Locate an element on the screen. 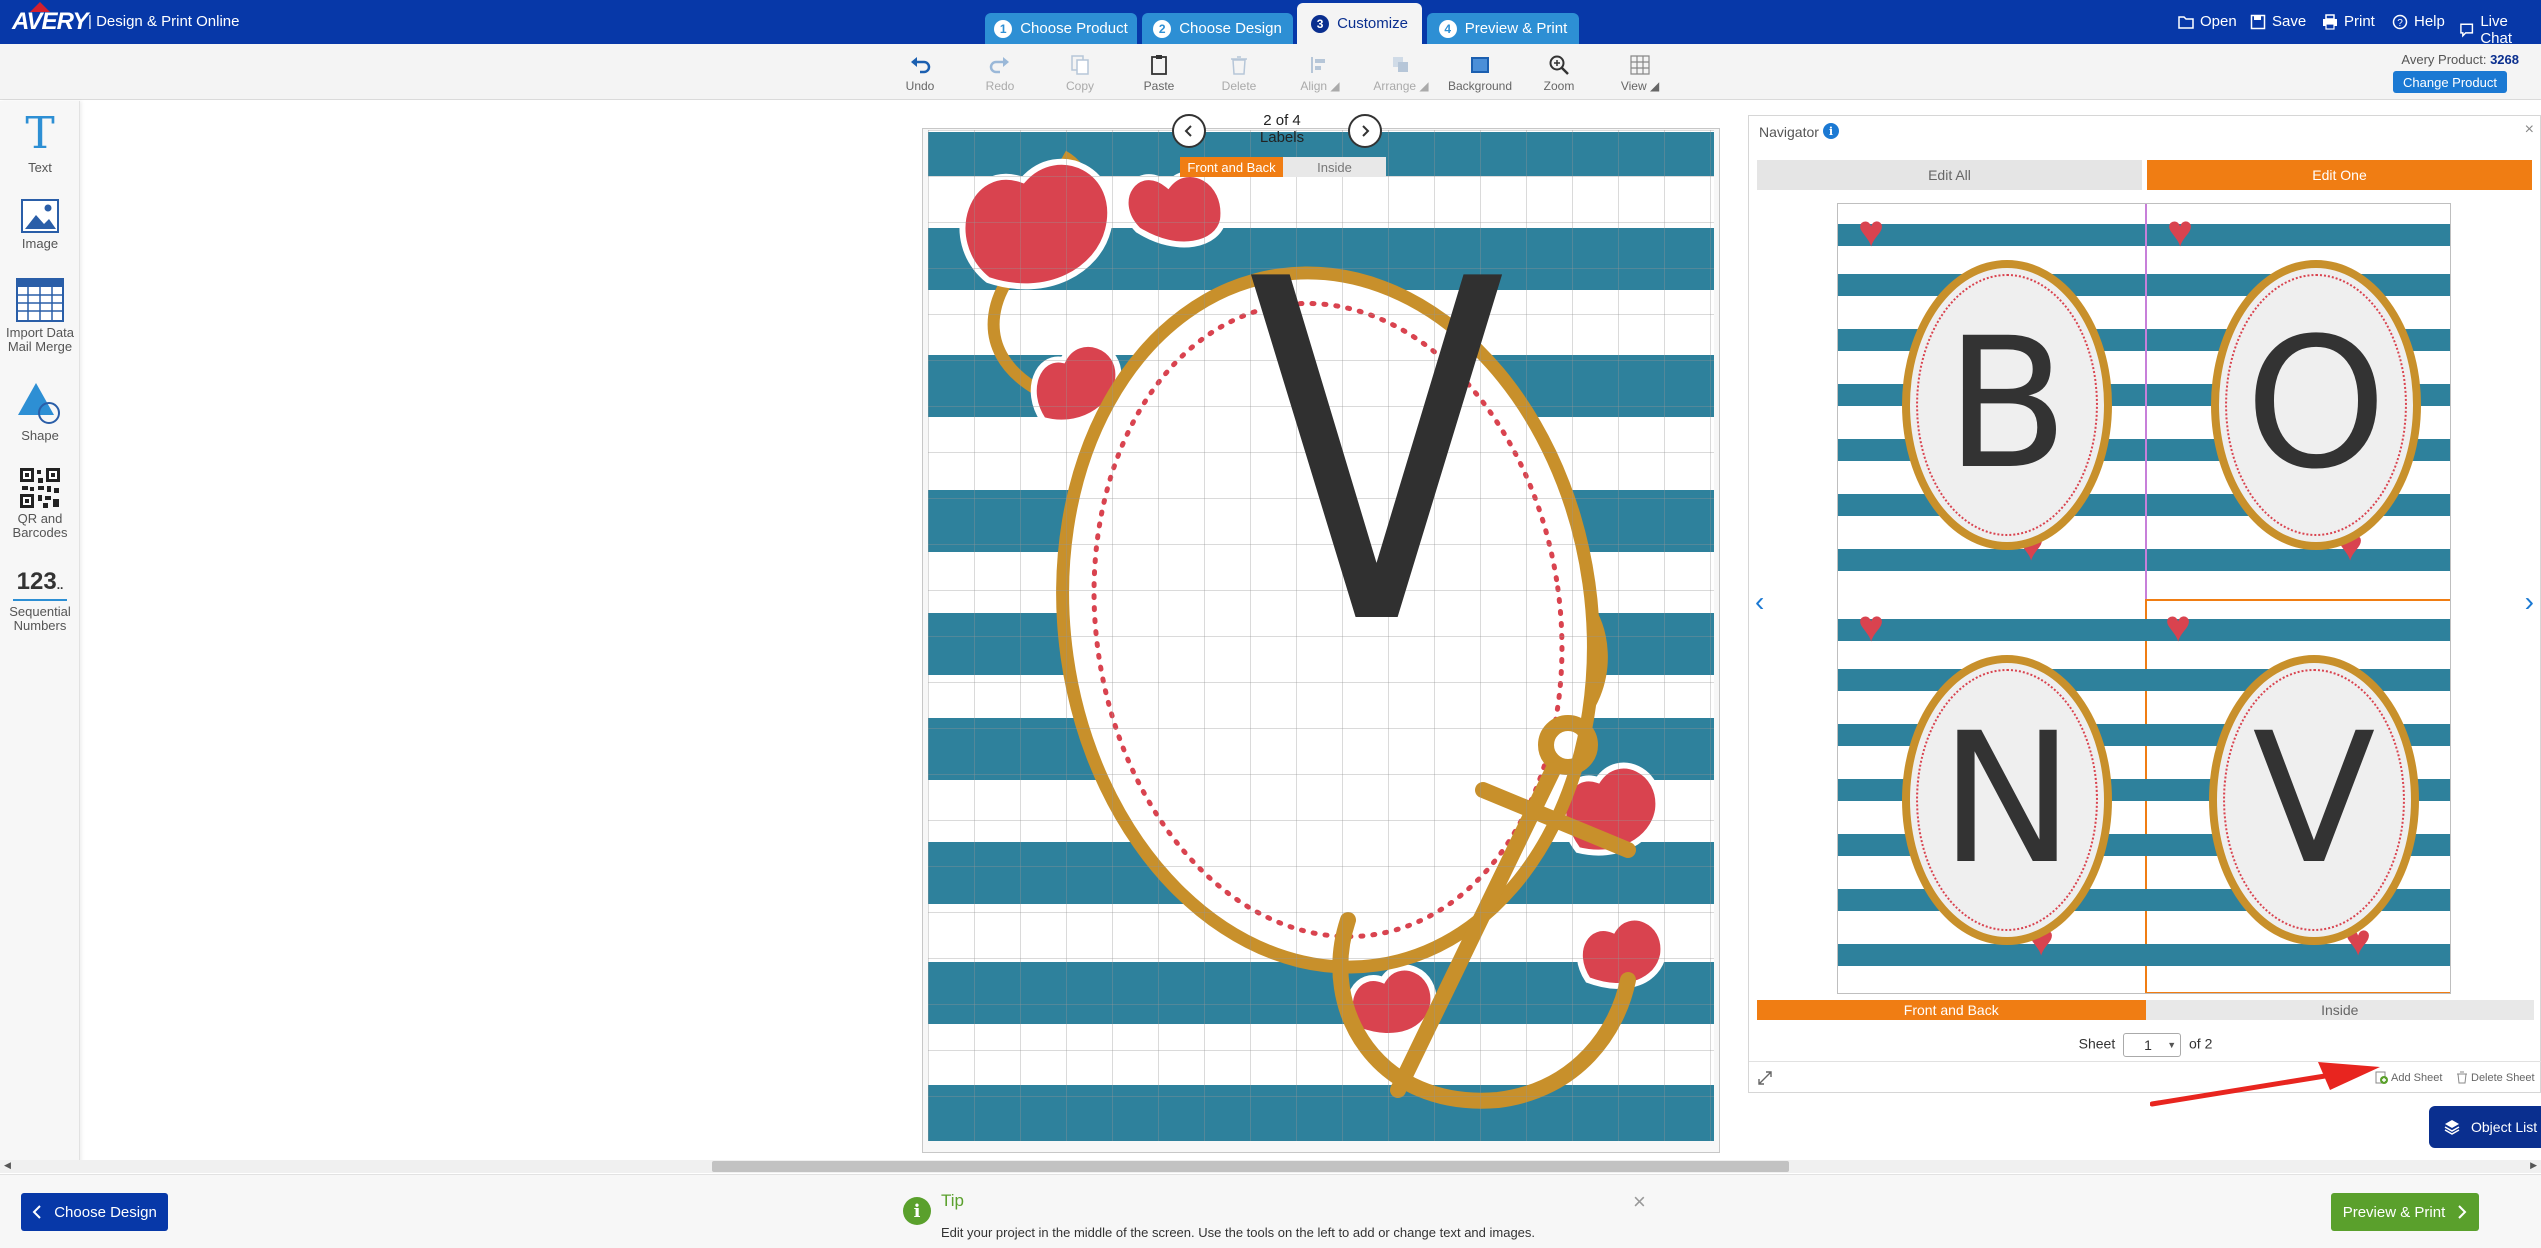  step-label: Customize is located at coordinates (1372, 23).